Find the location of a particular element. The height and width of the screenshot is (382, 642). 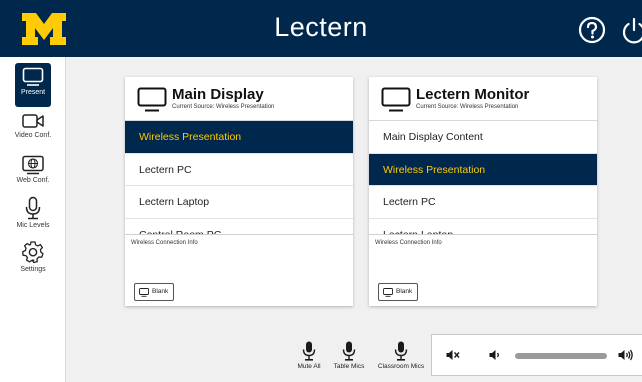

volume-slider is located at coordinates (561, 356).